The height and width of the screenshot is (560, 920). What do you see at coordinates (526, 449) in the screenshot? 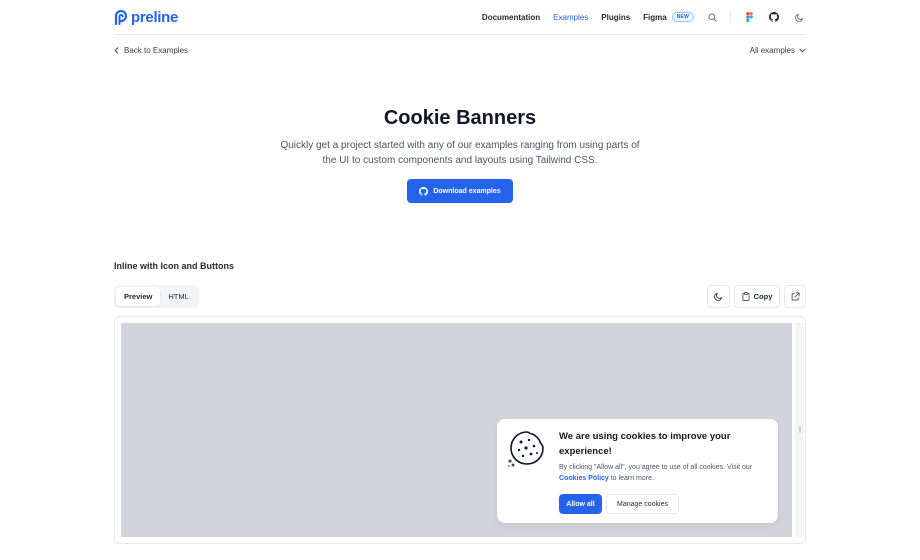
I see `cookie-icon` at bounding box center [526, 449].